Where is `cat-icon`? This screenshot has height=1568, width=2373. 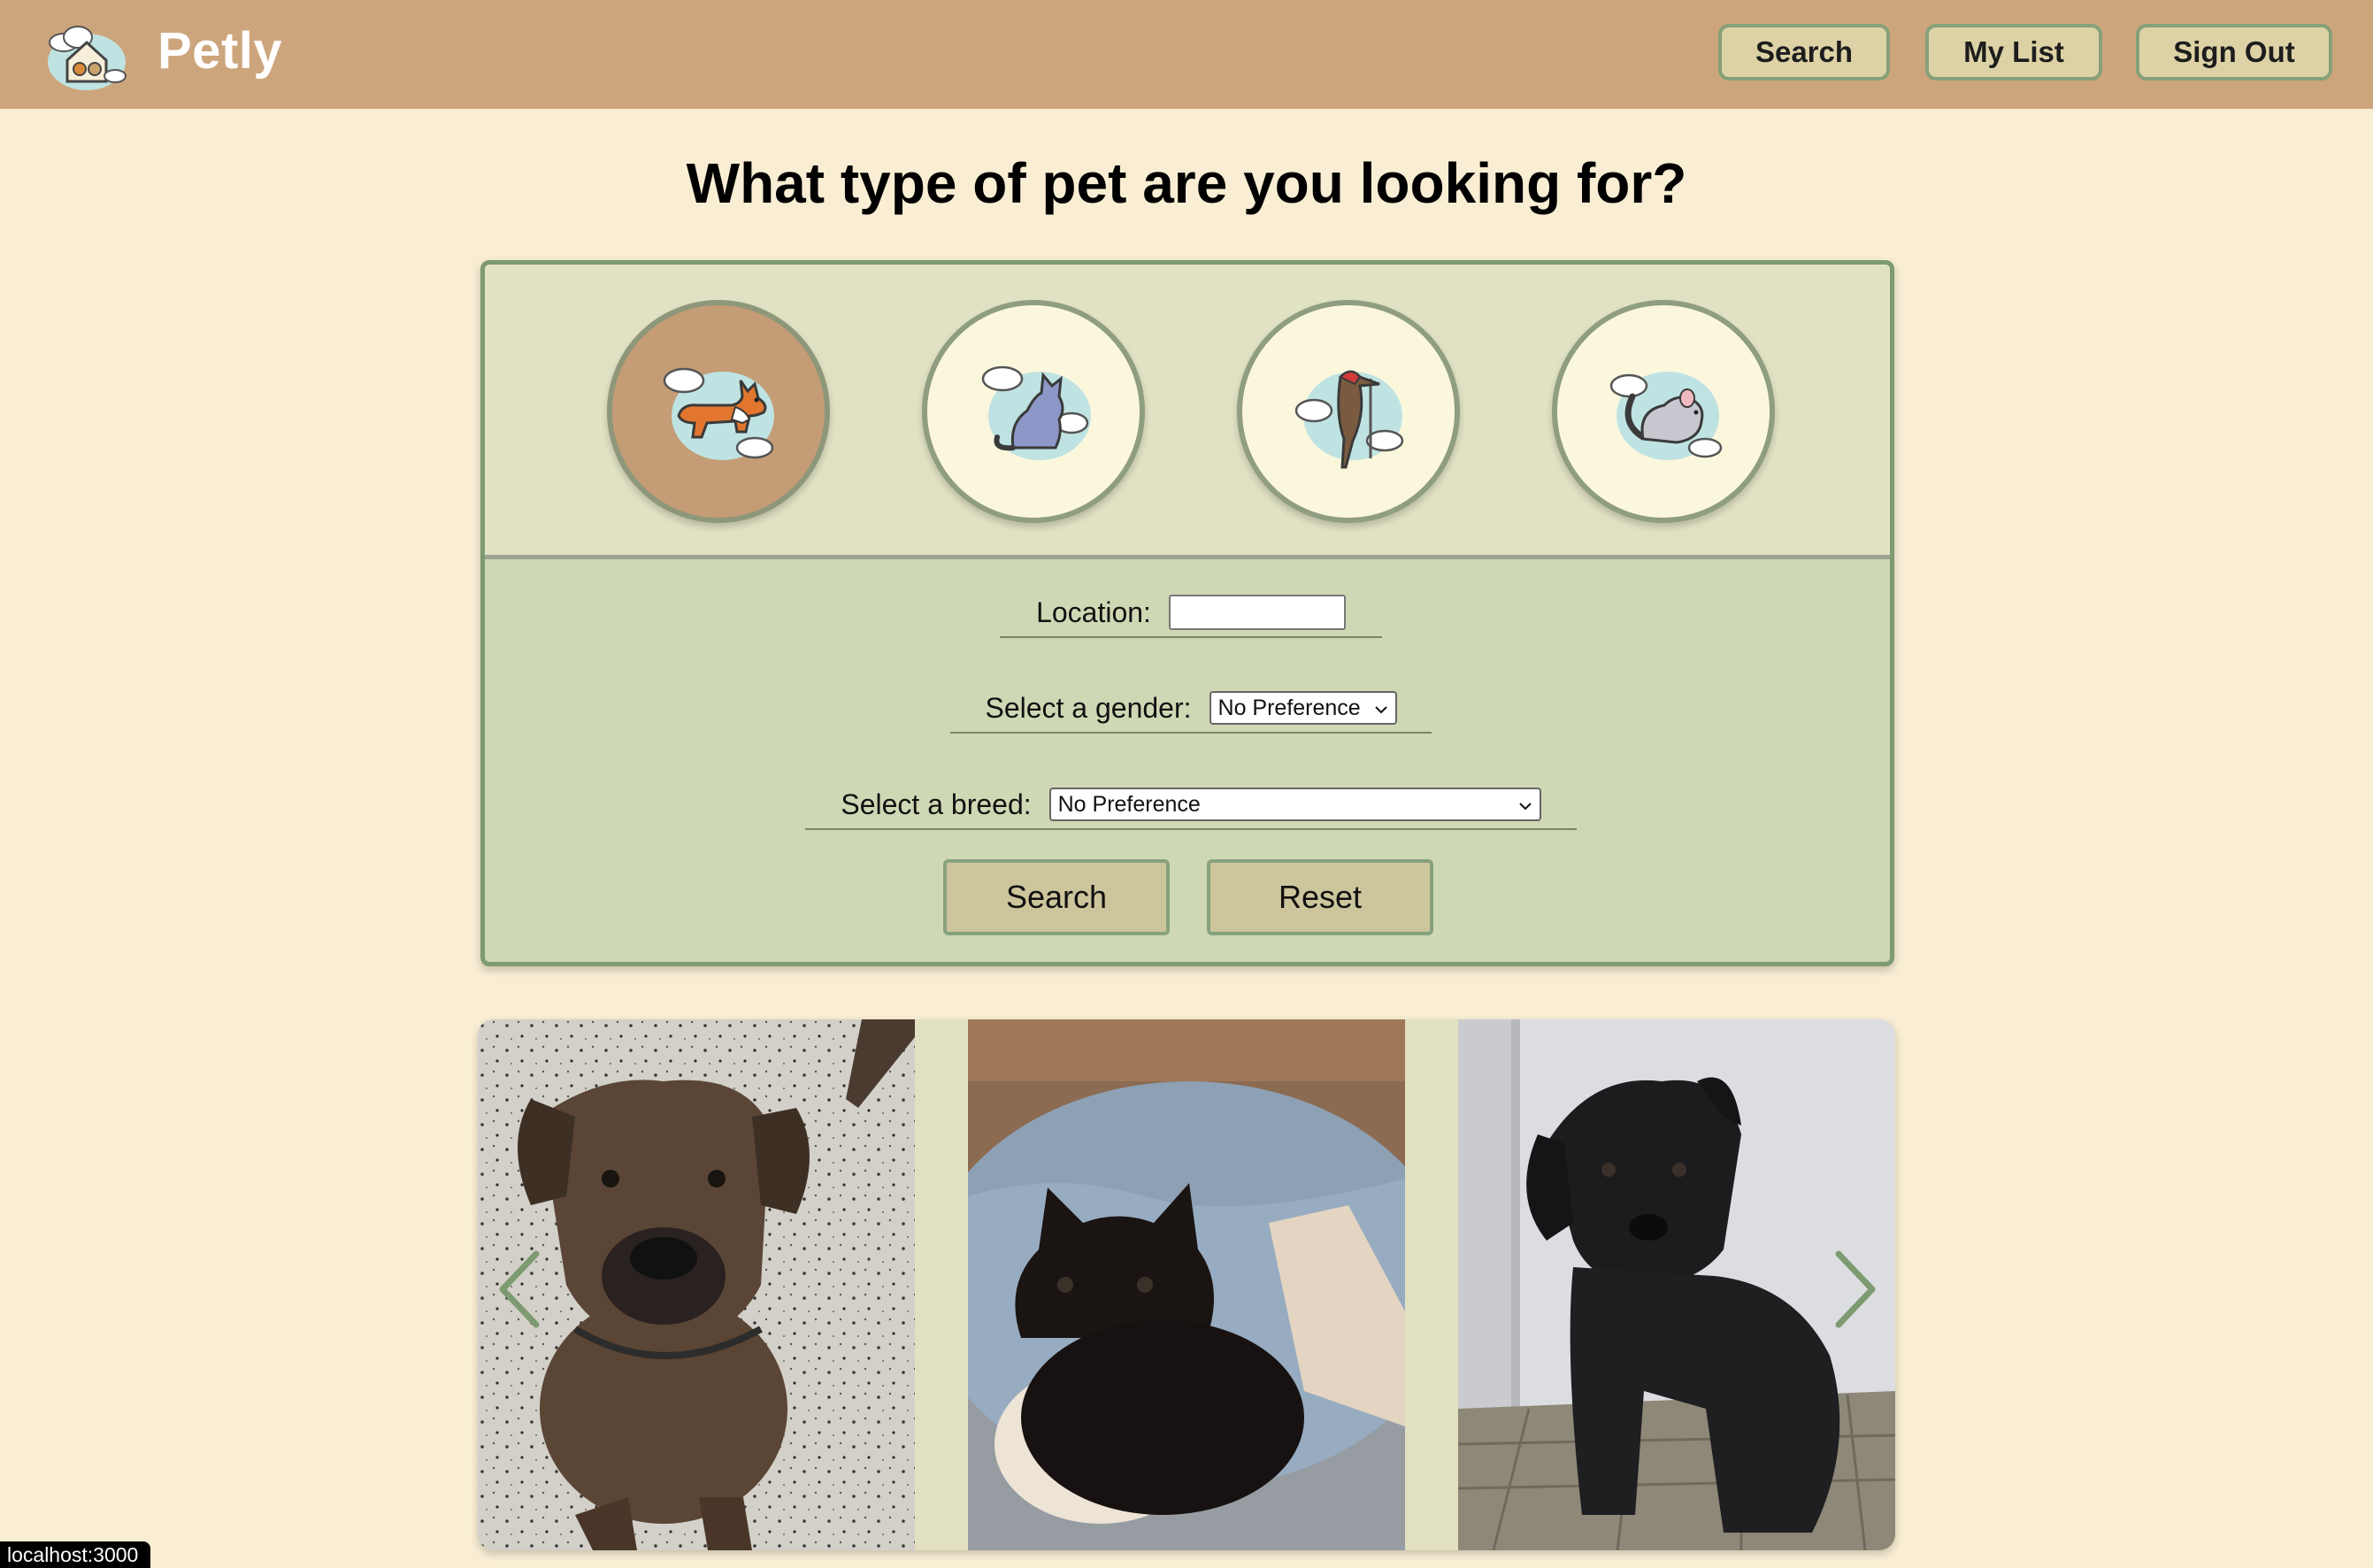 cat-icon is located at coordinates (1034, 411).